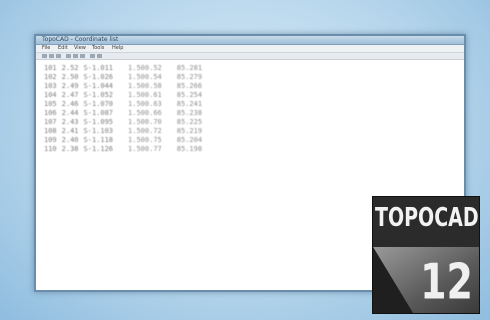 This screenshot has height=320, width=490. What do you see at coordinates (145, 149) in the screenshot?
I see `table-cell: 1.500.77` at bounding box center [145, 149].